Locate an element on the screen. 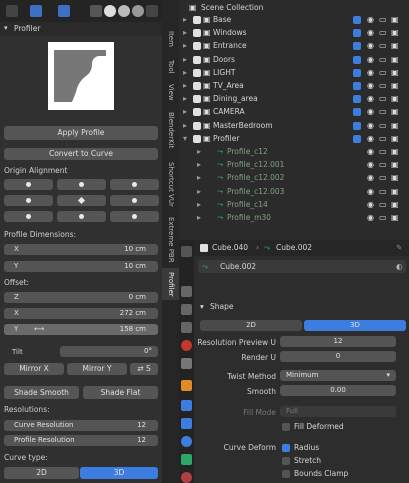 The height and width of the screenshot is (483, 409). tab-profiler: Profiler is located at coordinates (170, 284).